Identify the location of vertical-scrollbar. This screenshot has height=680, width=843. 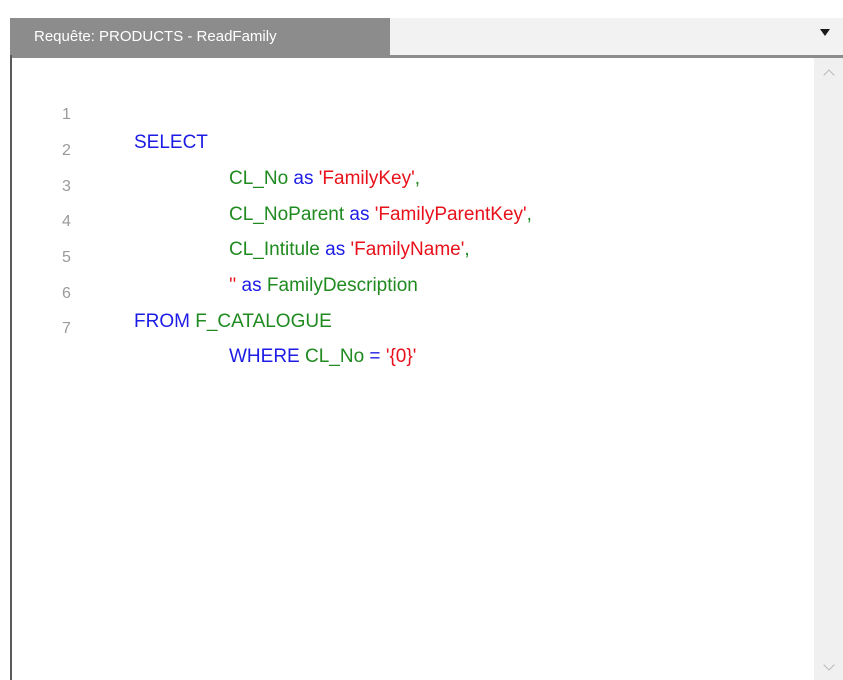
(828, 369).